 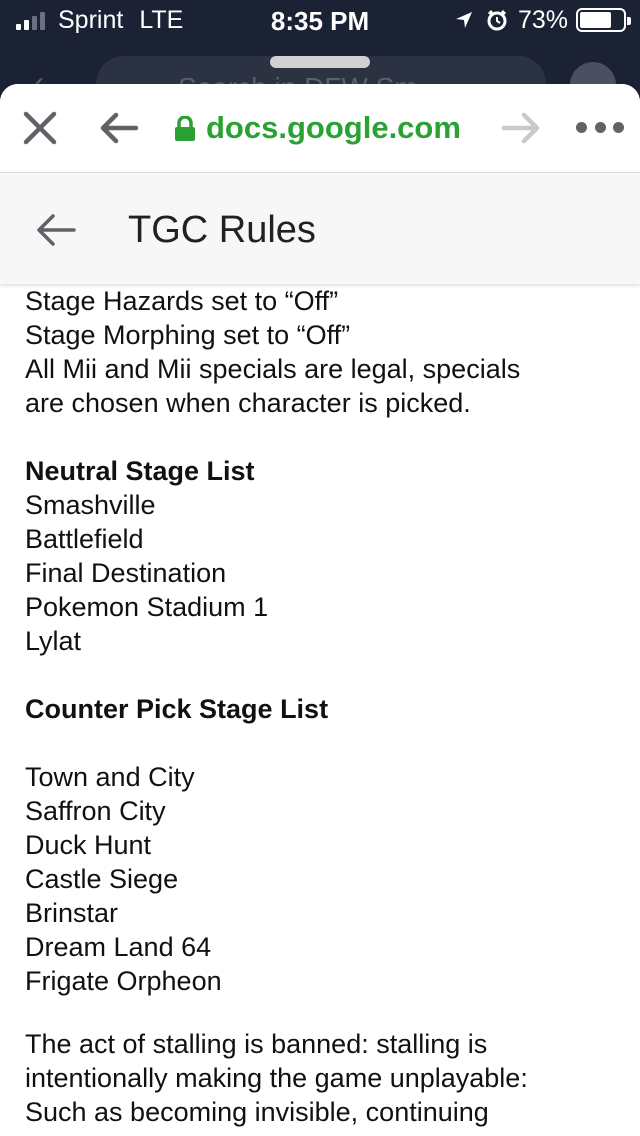 I want to click on counter-stage-item: Duck Hunt, so click(x=88, y=845).